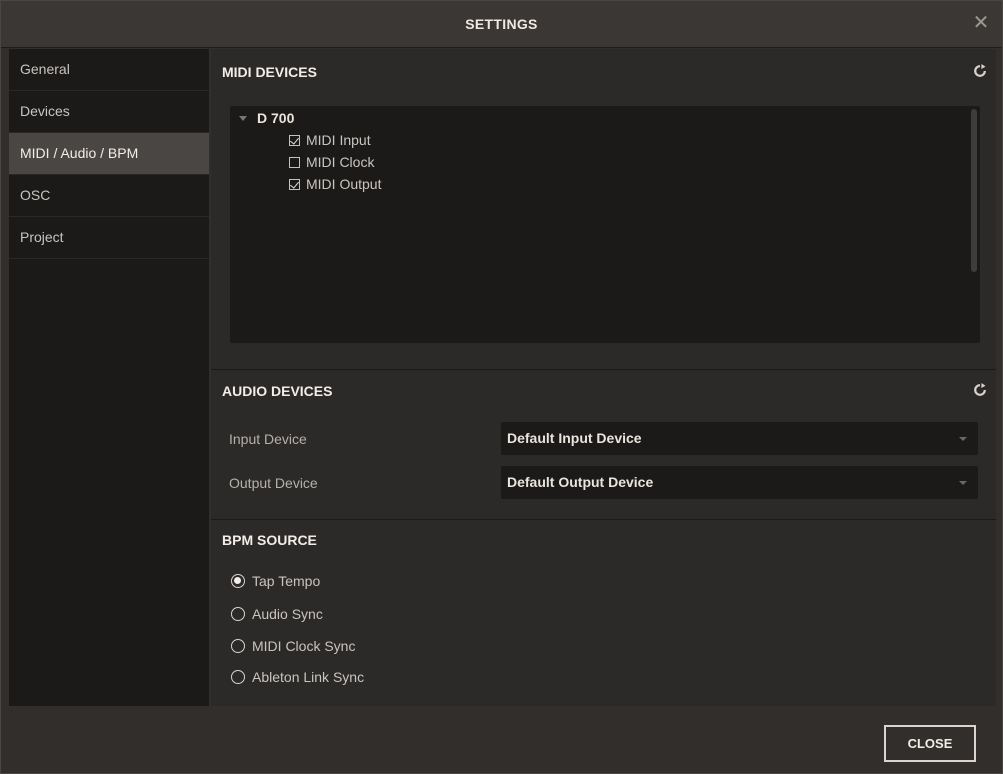 The width and height of the screenshot is (1003, 774). Describe the element at coordinates (109, 196) in the screenshot. I see `sidebar-item-osc: OSC` at that location.